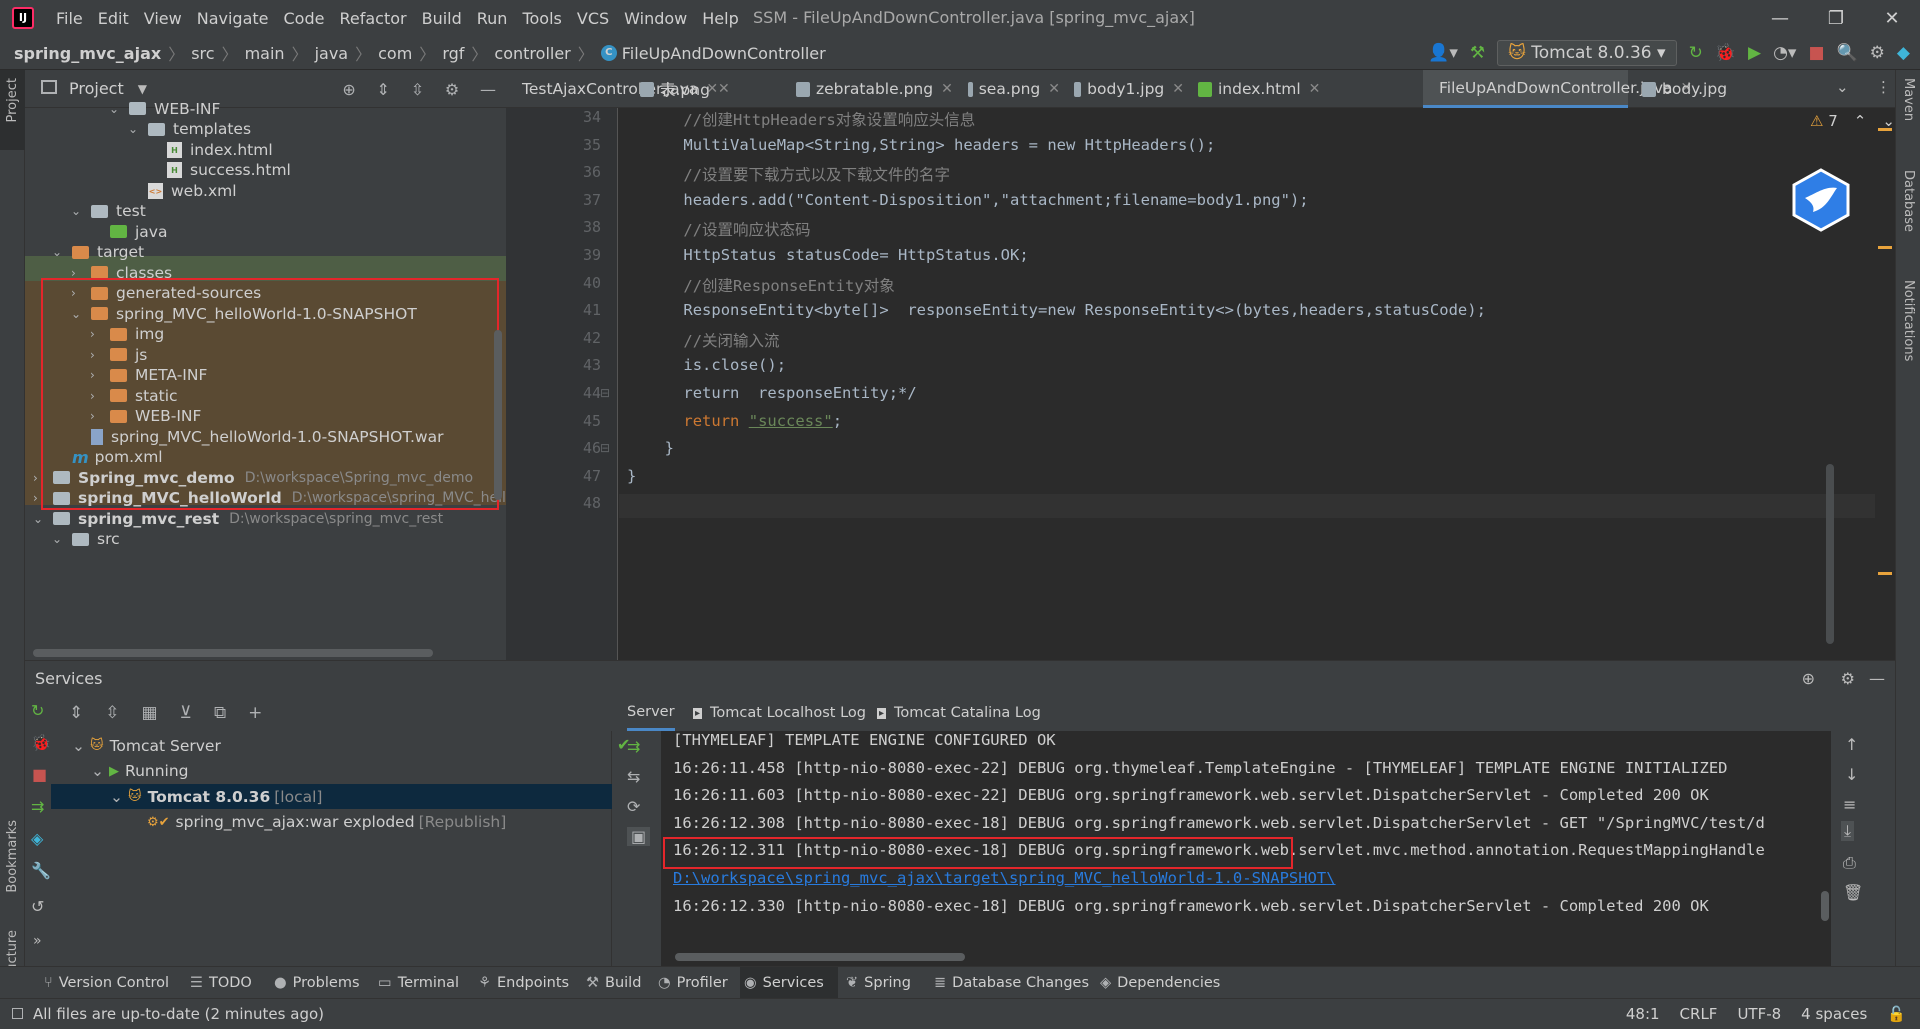 The image size is (1920, 1029). Describe the element at coordinates (12, 110) in the screenshot. I see `stripe-project-button: Project` at that location.